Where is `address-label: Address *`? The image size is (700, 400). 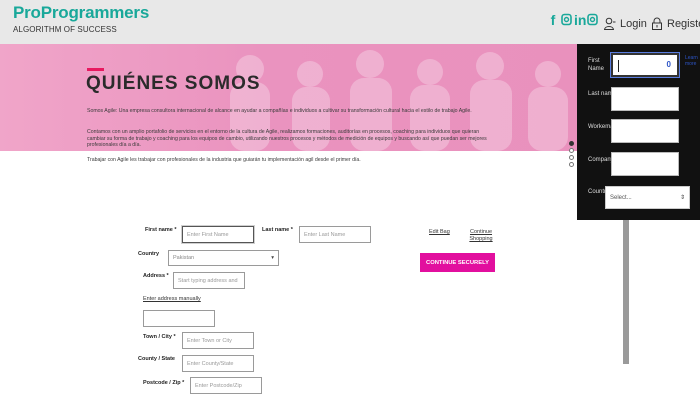 address-label: Address * is located at coordinates (156, 276).